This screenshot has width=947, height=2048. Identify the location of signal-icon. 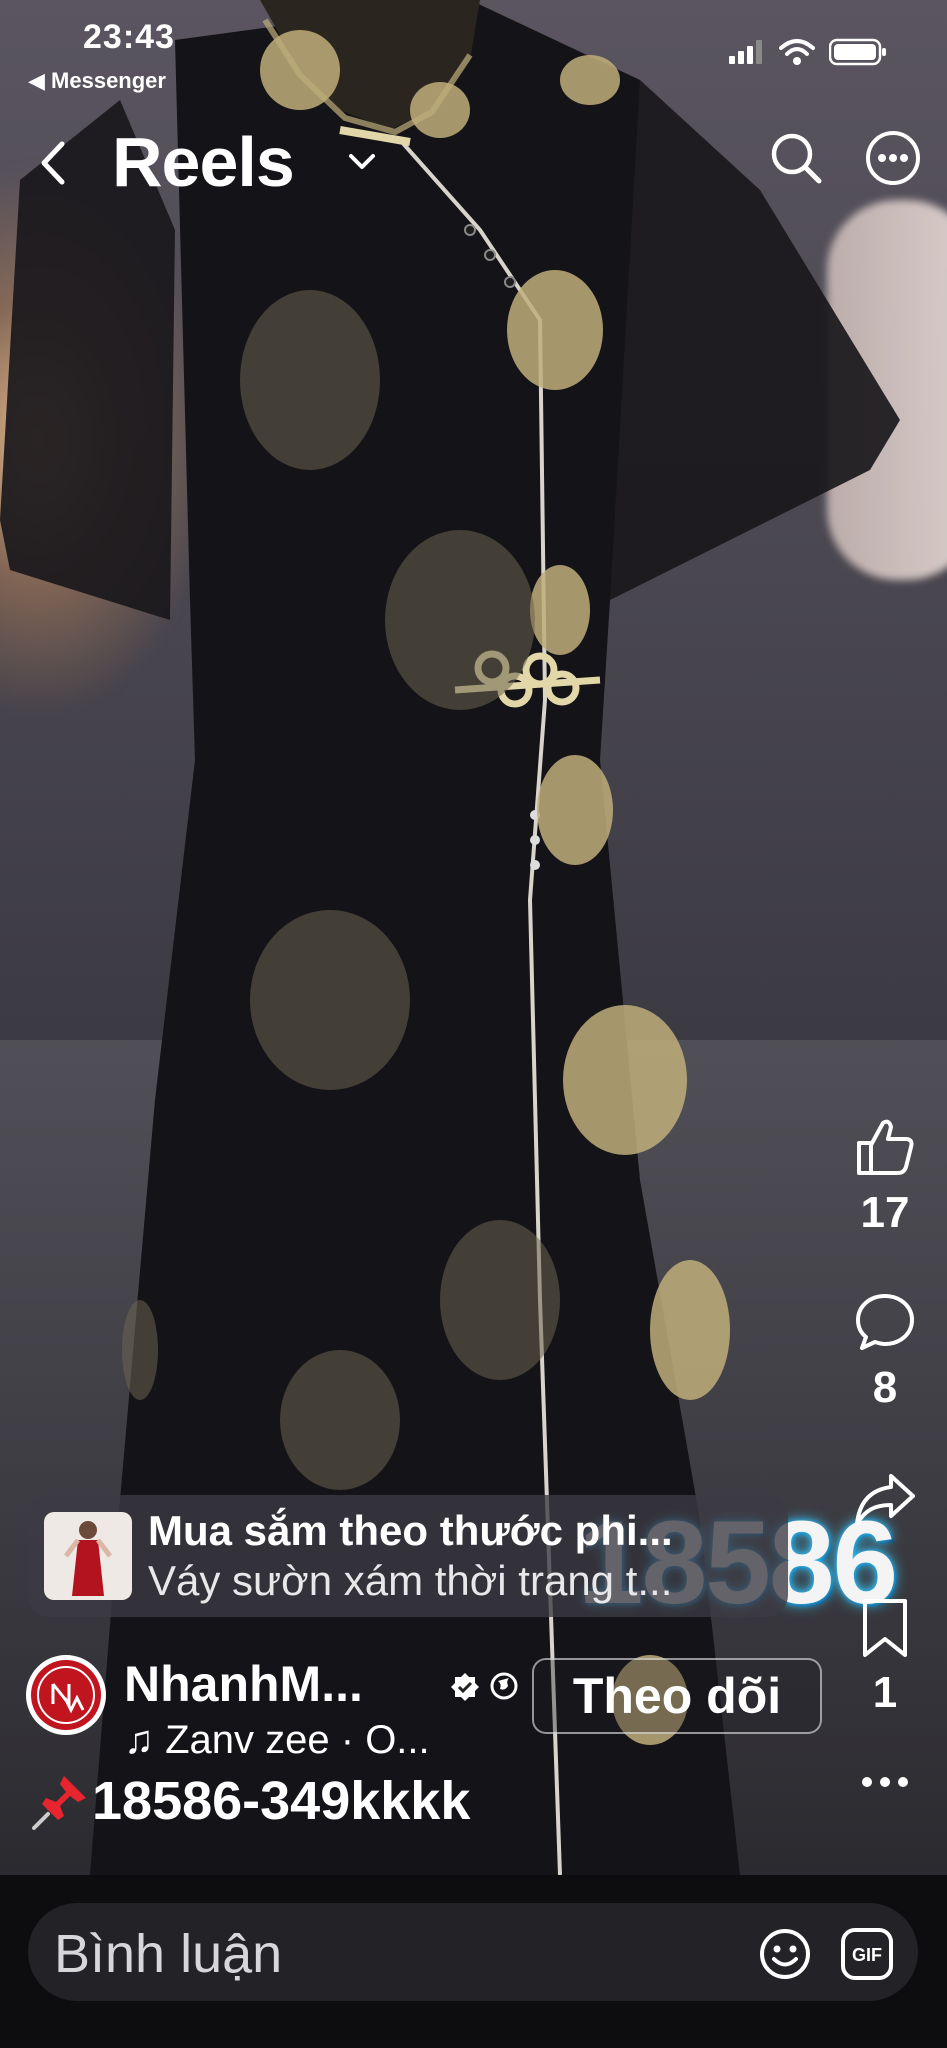
(745, 52).